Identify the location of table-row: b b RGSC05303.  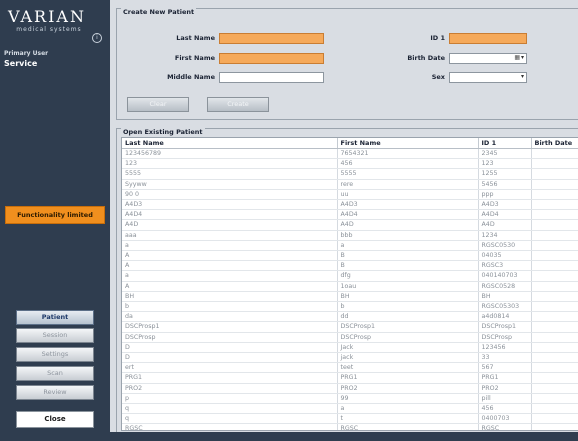
(350, 307).